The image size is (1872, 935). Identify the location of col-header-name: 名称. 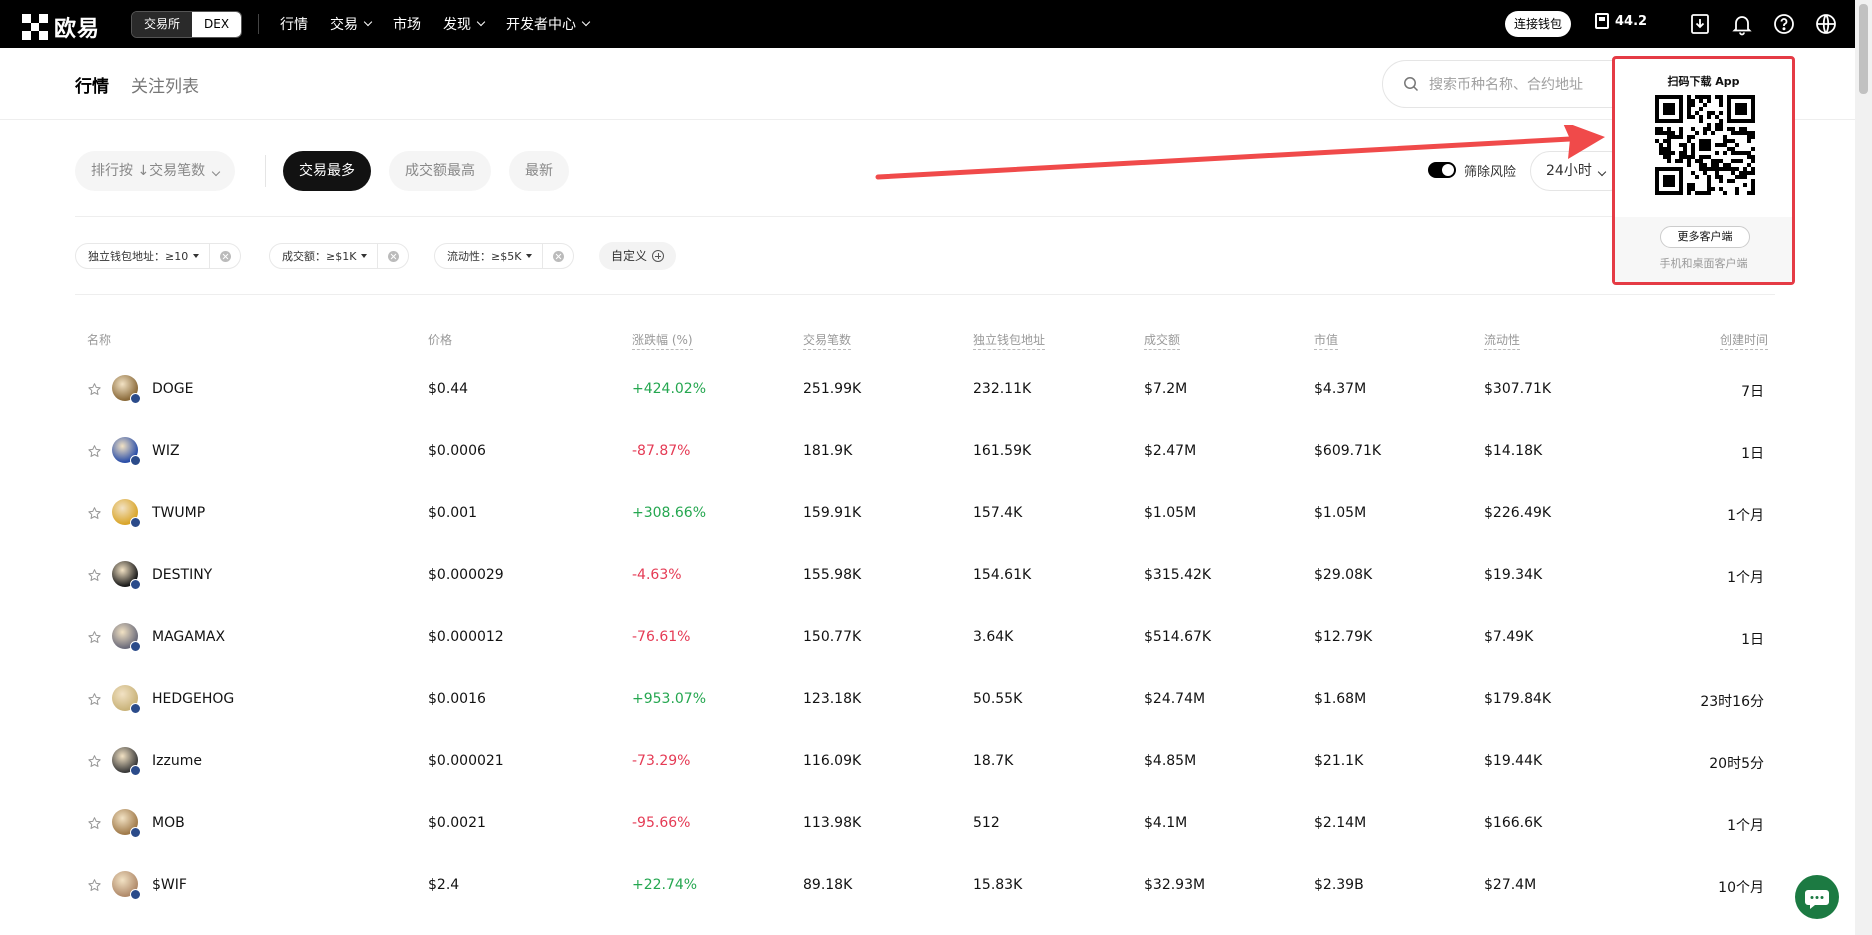
(99, 339).